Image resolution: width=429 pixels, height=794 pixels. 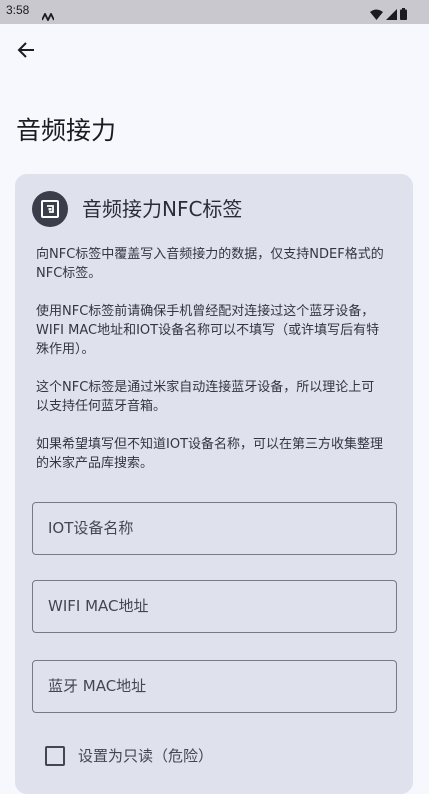 I want to click on bt-mac-label: 蓝牙 MAC地址, so click(x=97, y=686).